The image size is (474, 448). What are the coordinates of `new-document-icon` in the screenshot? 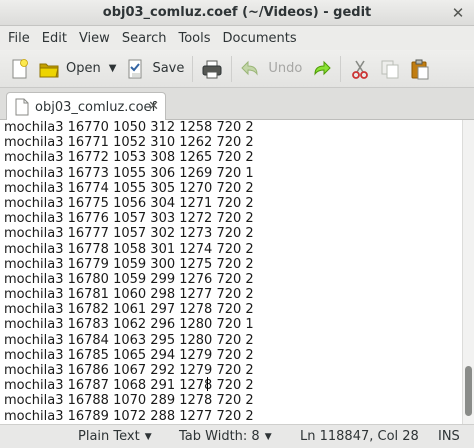 It's located at (19, 69).